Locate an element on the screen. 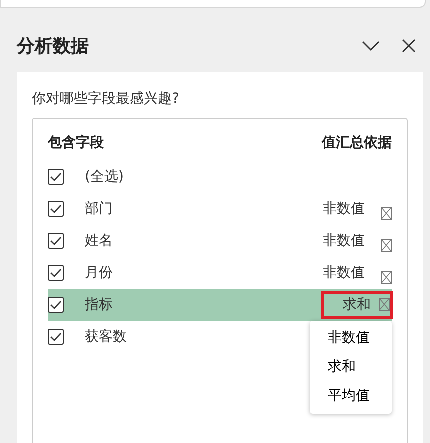 The width and height of the screenshot is (430, 443). dropdown-option: 平均值 is located at coordinates (351, 396).